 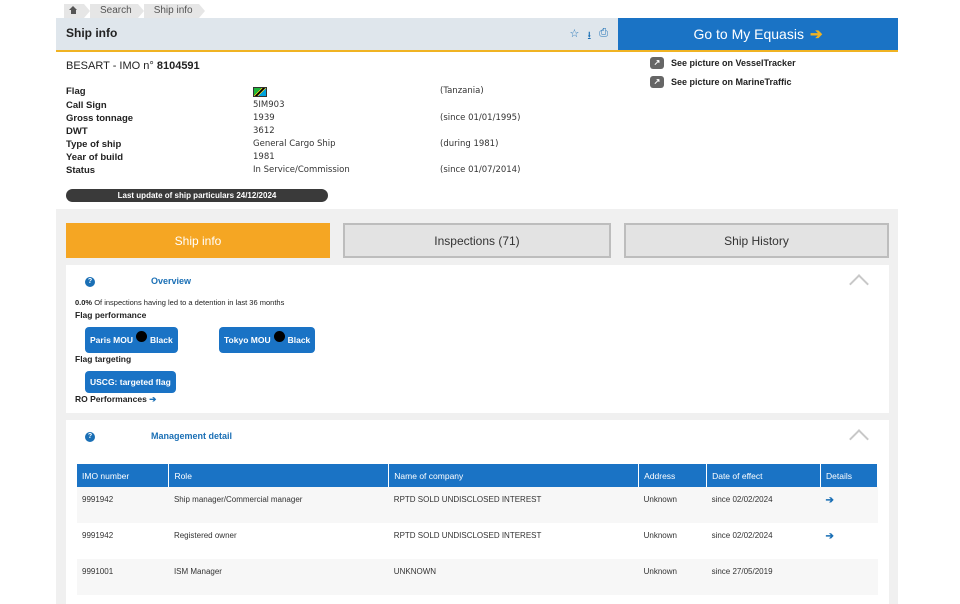 I want to click on dwt-value: 3612, so click(x=264, y=131).